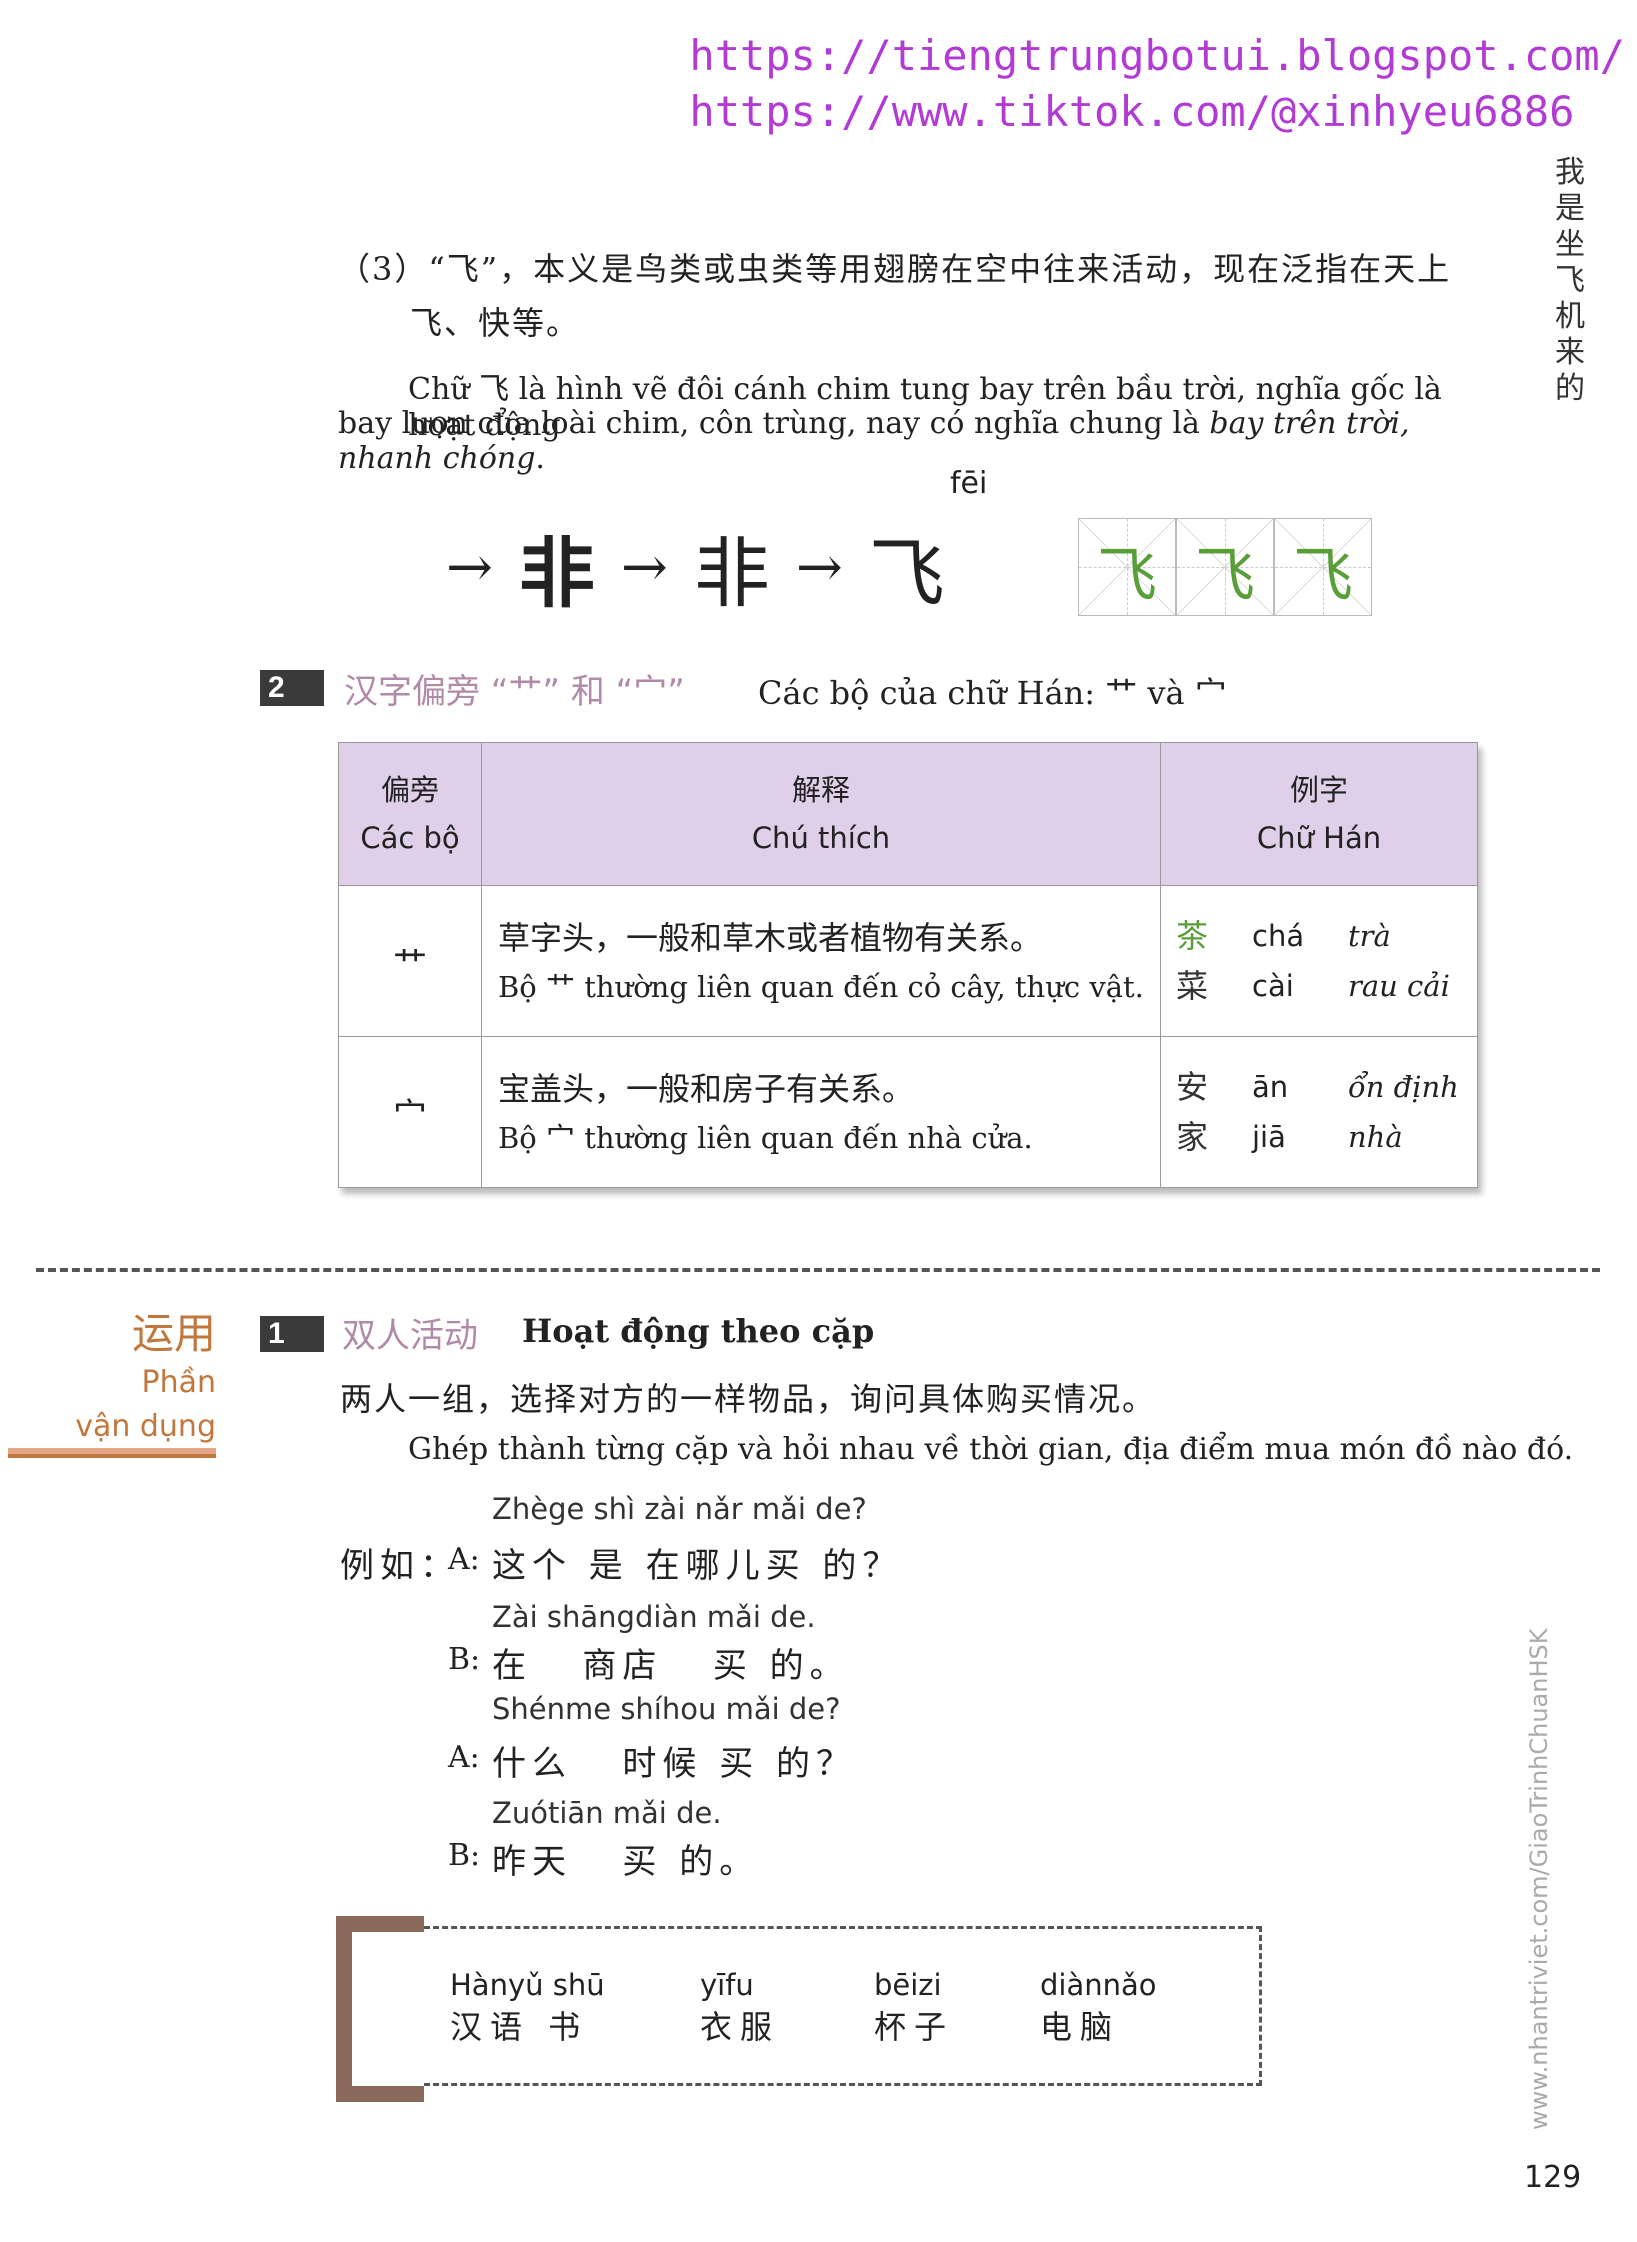 The height and width of the screenshot is (2242, 1637). Describe the element at coordinates (907, 567) in the screenshot. I see `modern-glyph: 飞` at that location.